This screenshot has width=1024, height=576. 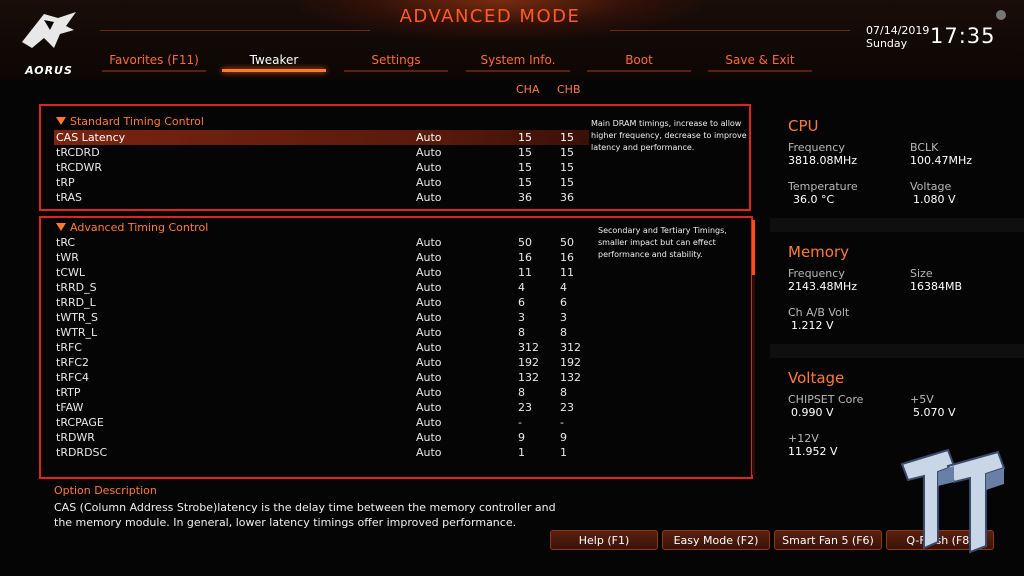 What do you see at coordinates (521, 317) in the screenshot?
I see `row-cha-value: 3` at bounding box center [521, 317].